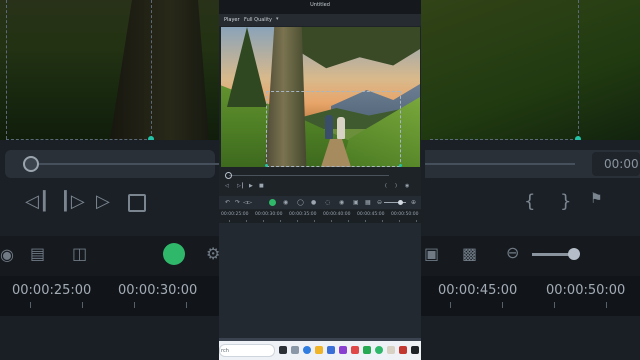  Describe the element at coordinates (337, 214) in the screenshot. I see `ruler-label: 00:00:40:00` at that location.